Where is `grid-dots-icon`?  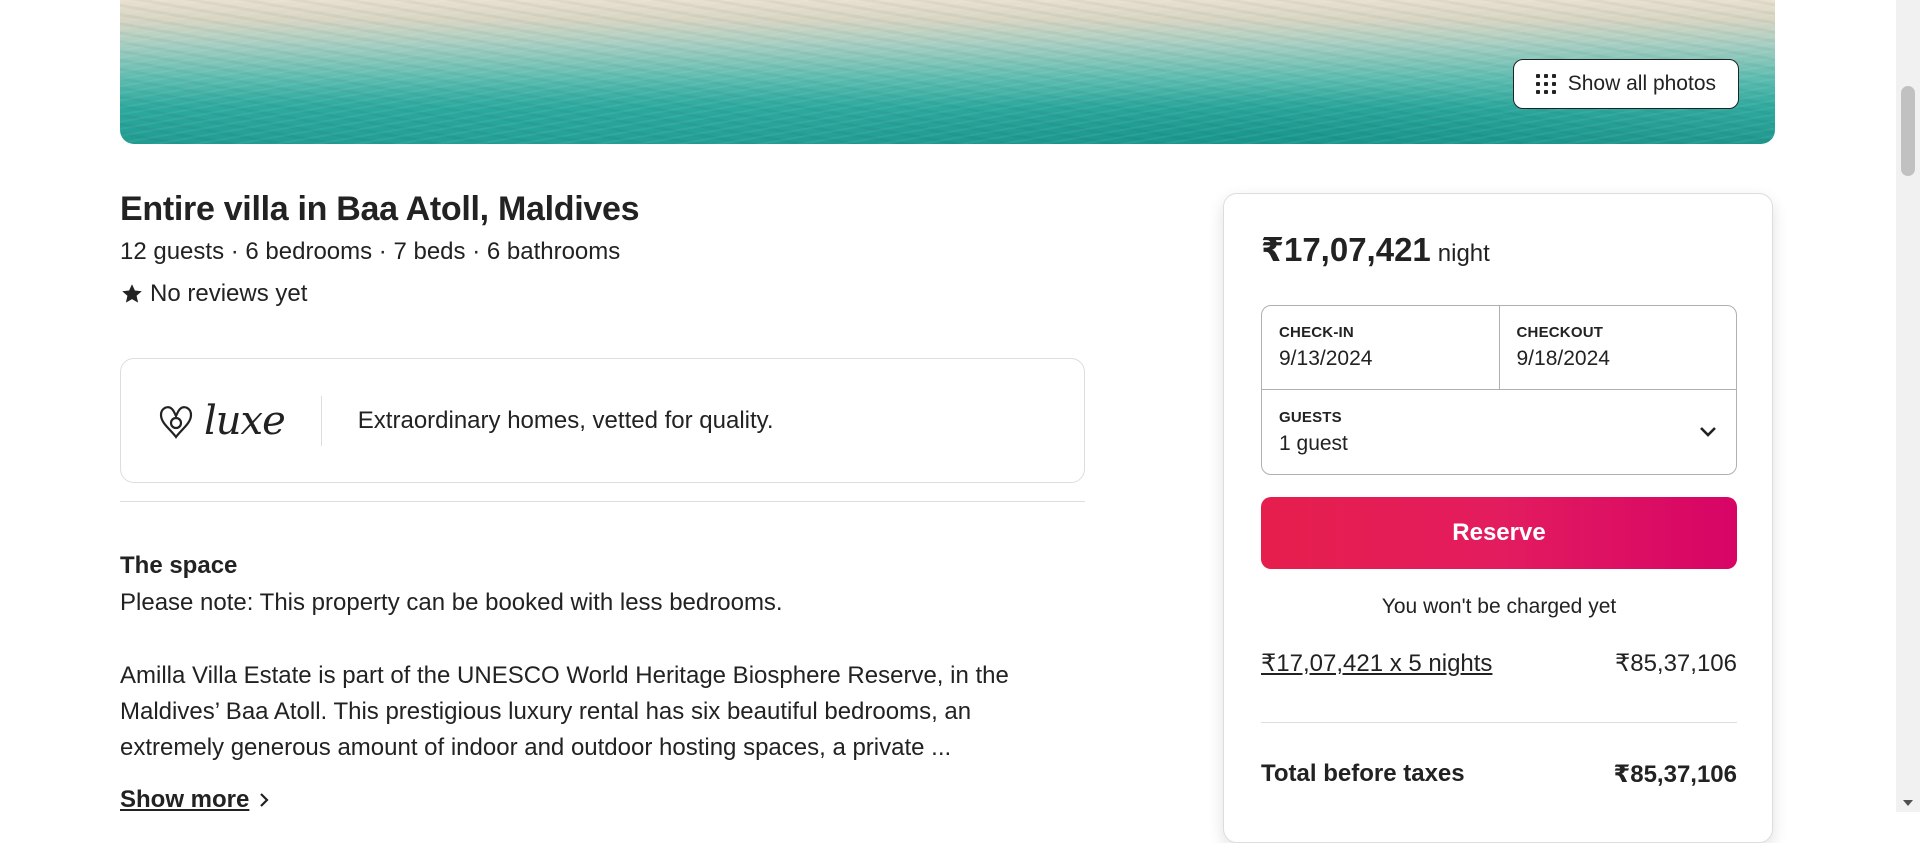 grid-dots-icon is located at coordinates (1545, 84).